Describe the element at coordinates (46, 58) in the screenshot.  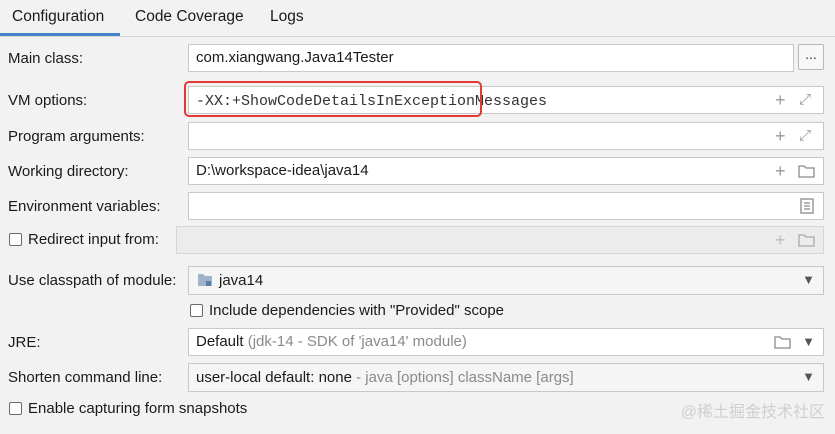
I see `main-class-label: Main class:` at that location.